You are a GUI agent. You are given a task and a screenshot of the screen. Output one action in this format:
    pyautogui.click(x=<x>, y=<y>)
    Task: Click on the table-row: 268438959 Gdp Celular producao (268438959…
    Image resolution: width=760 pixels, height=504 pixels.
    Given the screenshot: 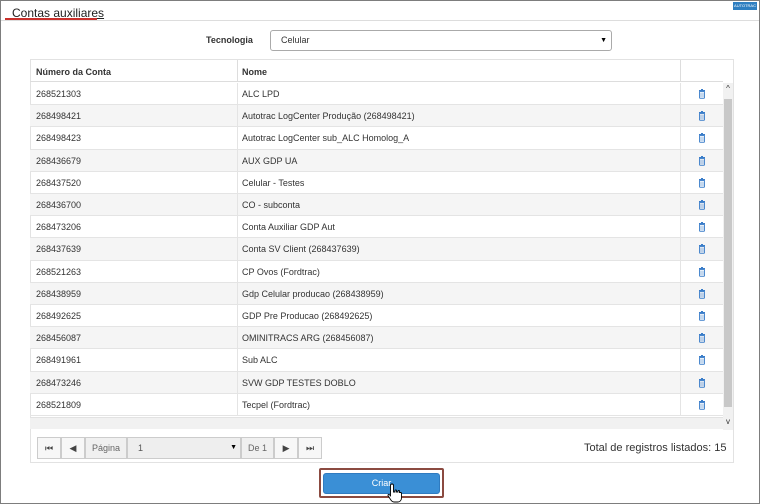 What is the action you would take?
    pyautogui.click(x=376, y=293)
    